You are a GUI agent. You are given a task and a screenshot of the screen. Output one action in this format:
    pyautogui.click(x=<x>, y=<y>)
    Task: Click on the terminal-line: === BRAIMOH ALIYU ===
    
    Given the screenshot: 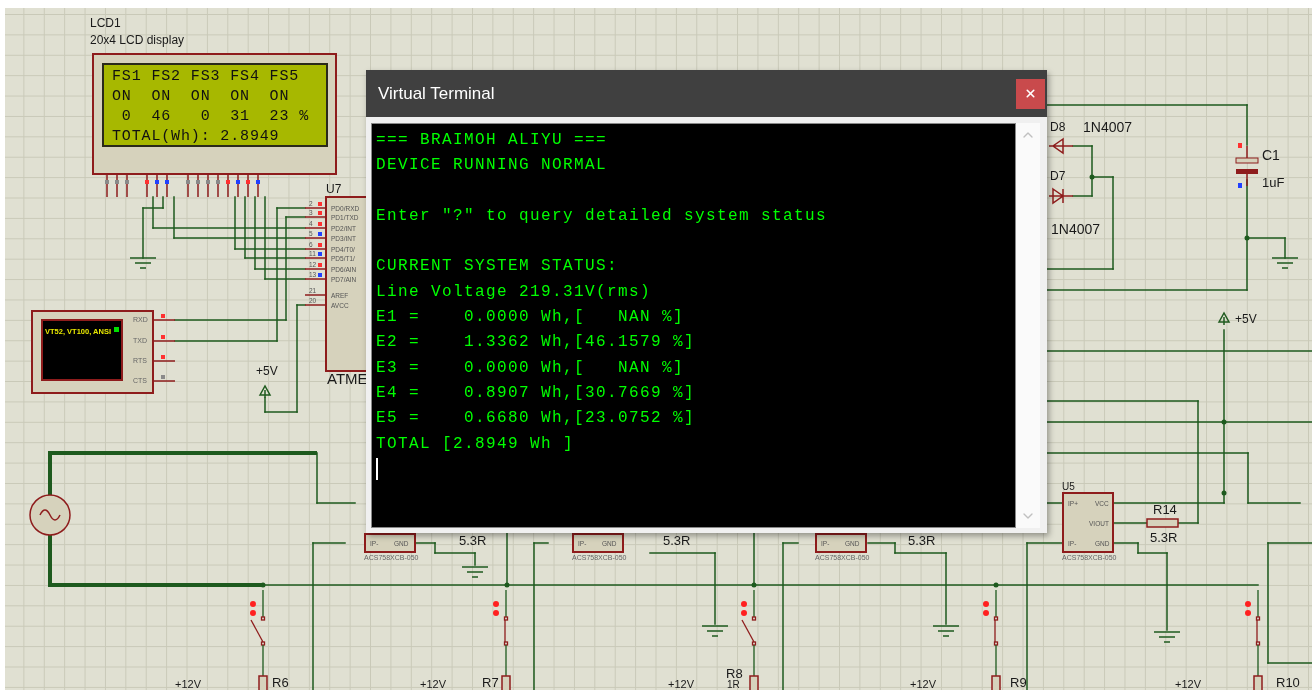 What is the action you would take?
    pyautogui.click(x=492, y=140)
    